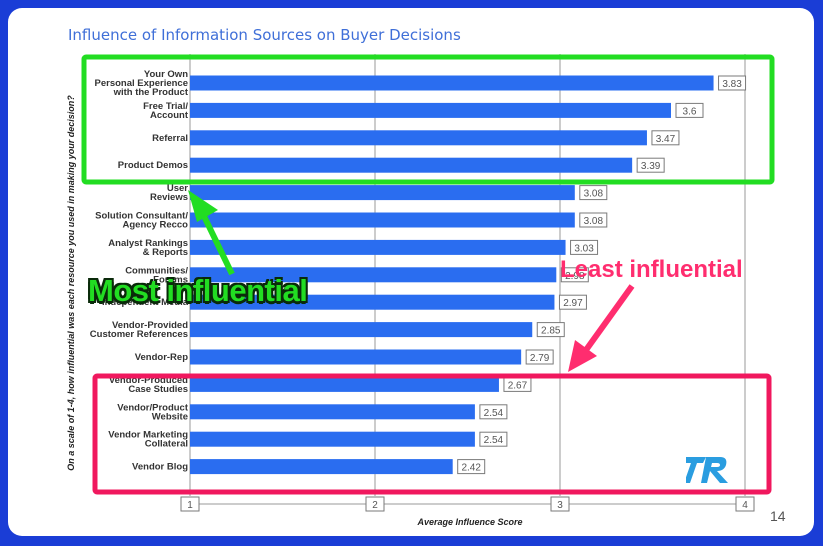  I want to click on x-axis: 1 2 3 4, so click(467, 504).